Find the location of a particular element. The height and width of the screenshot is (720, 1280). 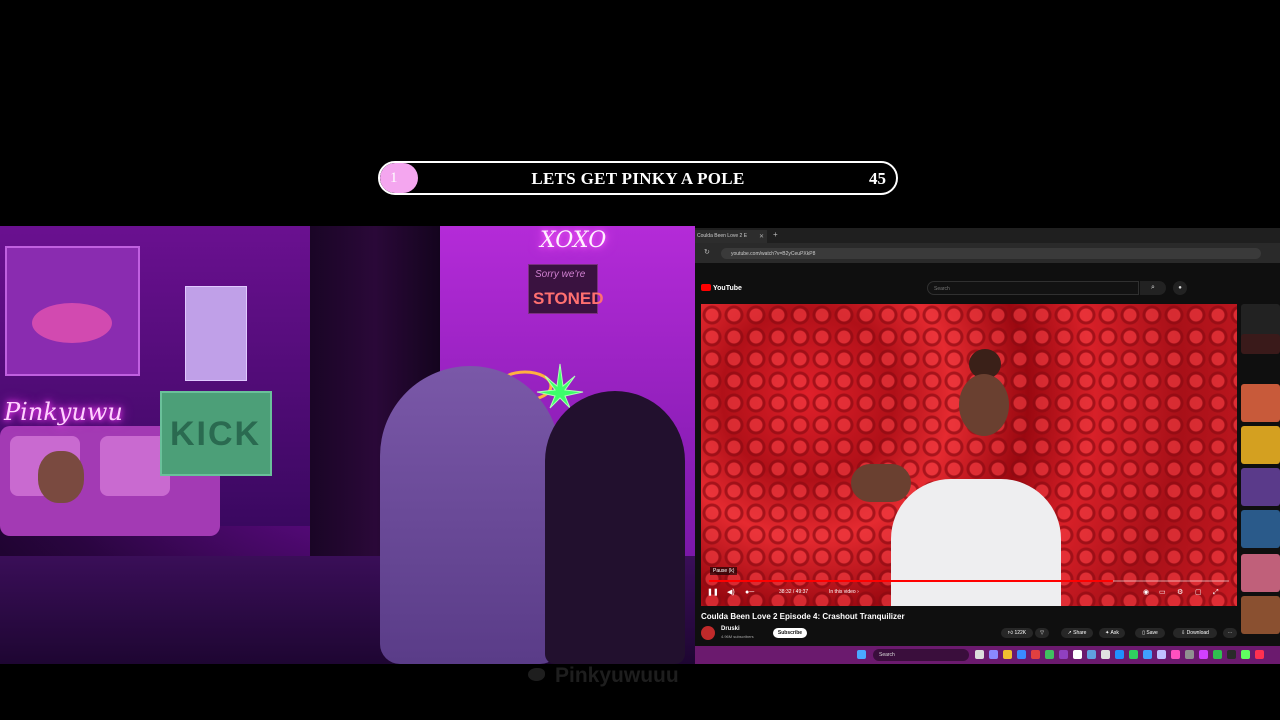

miniplayer-icon: ▢ is located at coordinates (1198, 593).